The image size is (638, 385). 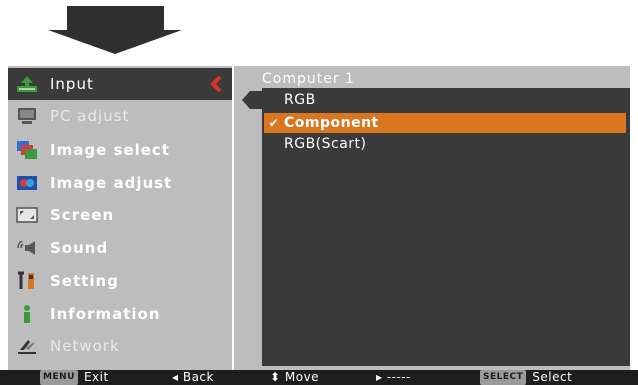 I want to click on information-icon, so click(x=27, y=314).